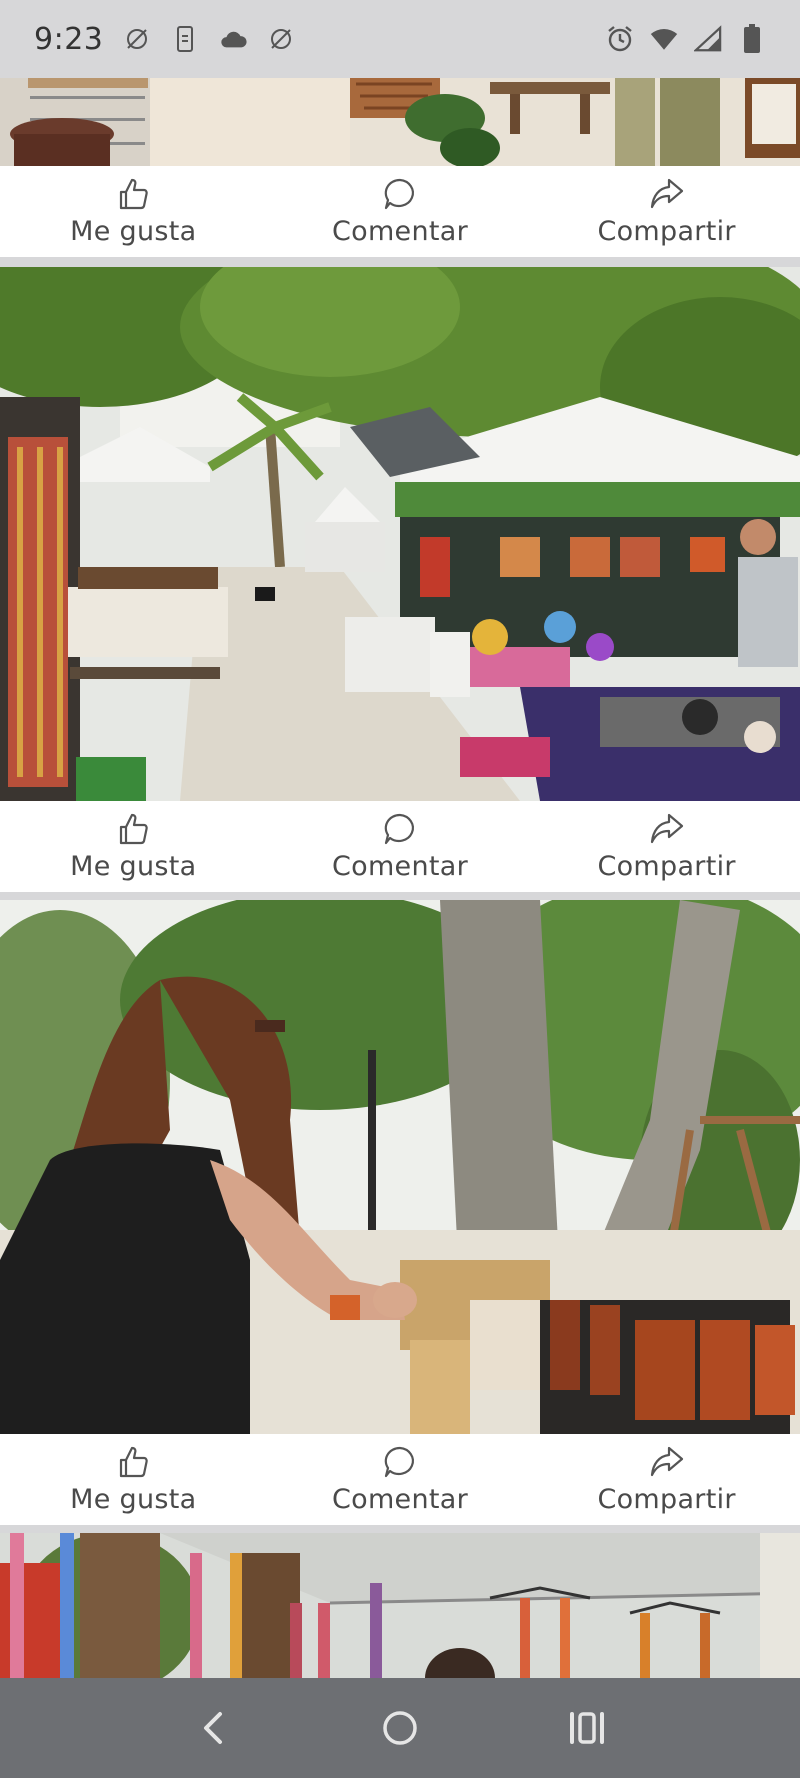 Image resolution: width=800 pixels, height=1778 pixels. What do you see at coordinates (400, 39) in the screenshot?
I see `status-bar: 9:23` at bounding box center [400, 39].